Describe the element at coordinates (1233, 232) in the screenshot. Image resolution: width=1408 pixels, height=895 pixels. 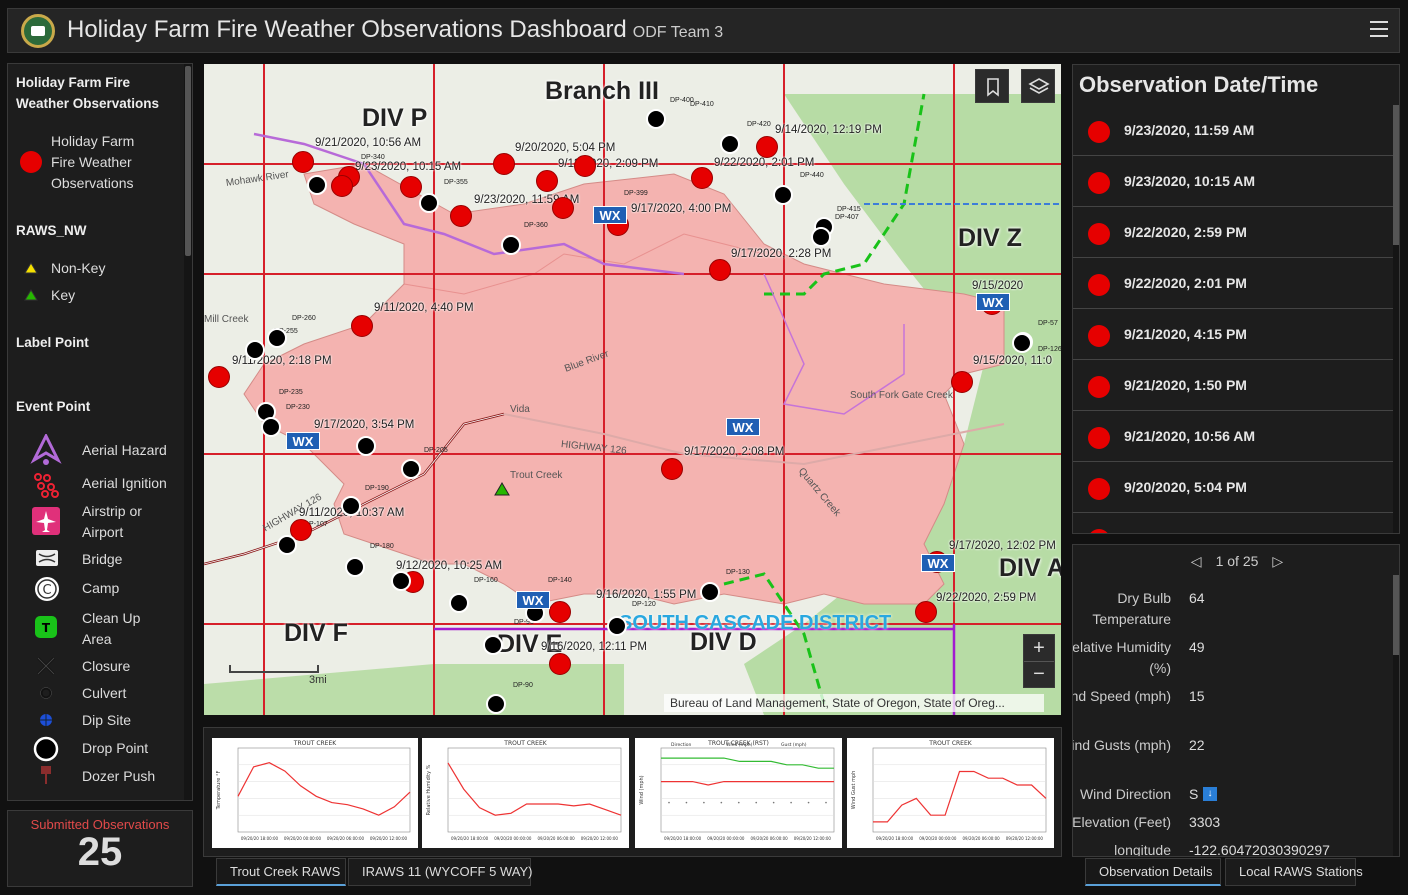
I see `observation-list-item: 9/22/2020, 2:59 PM` at that location.